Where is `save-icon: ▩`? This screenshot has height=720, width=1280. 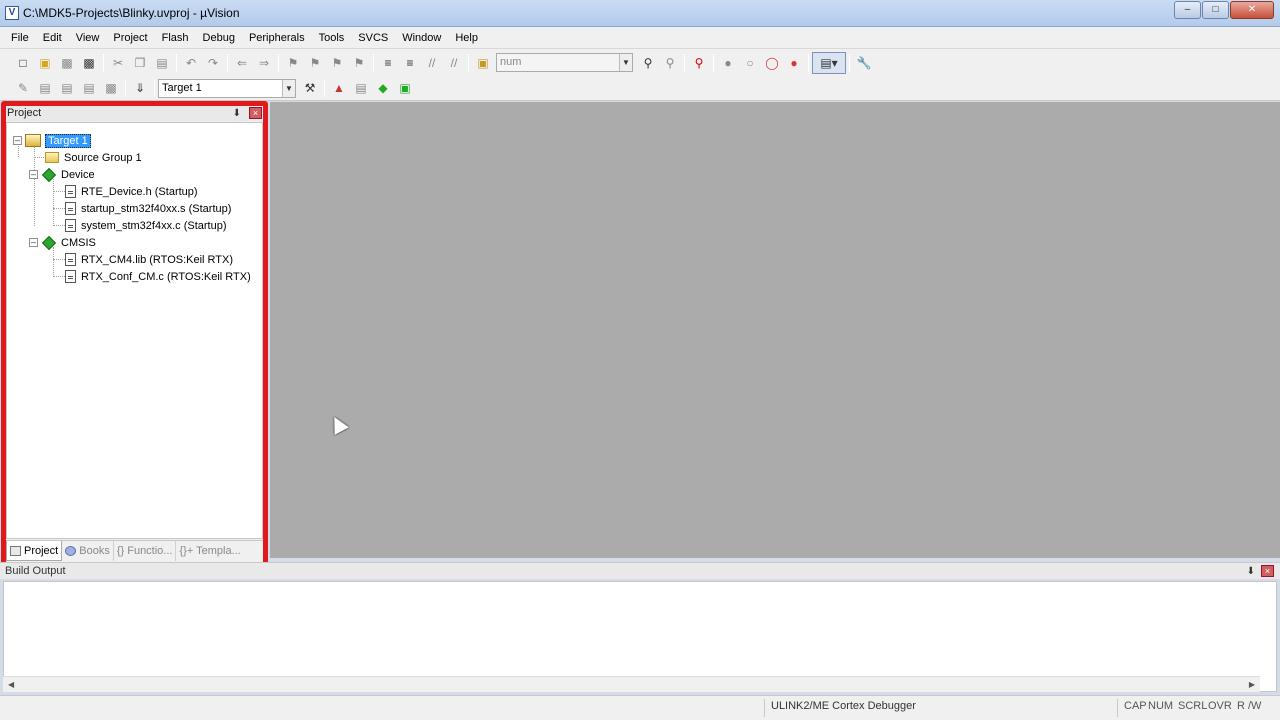 save-icon: ▩ is located at coordinates (67, 63).